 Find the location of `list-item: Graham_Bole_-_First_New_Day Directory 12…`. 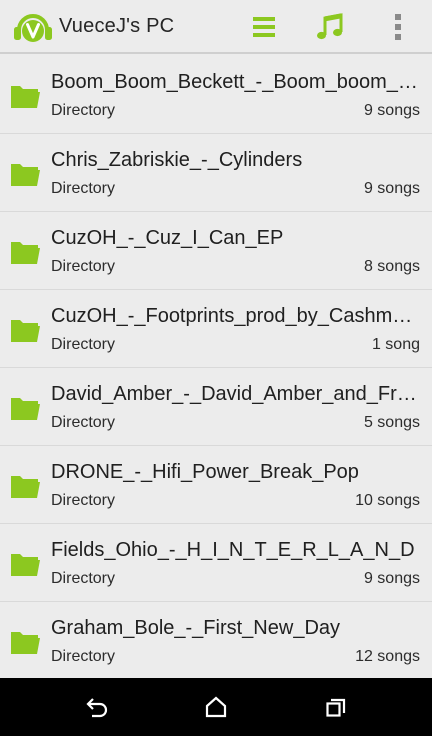

list-item: Graham_Bole_-_First_New_Day Directory 12… is located at coordinates (216, 641).